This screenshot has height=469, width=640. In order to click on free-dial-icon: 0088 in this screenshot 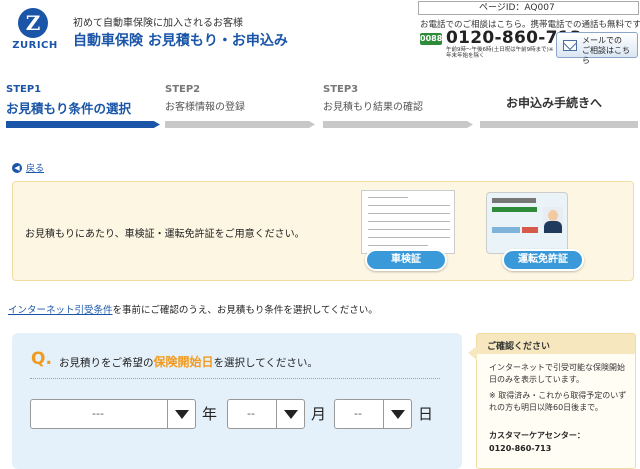, I will do `click(431, 39)`.